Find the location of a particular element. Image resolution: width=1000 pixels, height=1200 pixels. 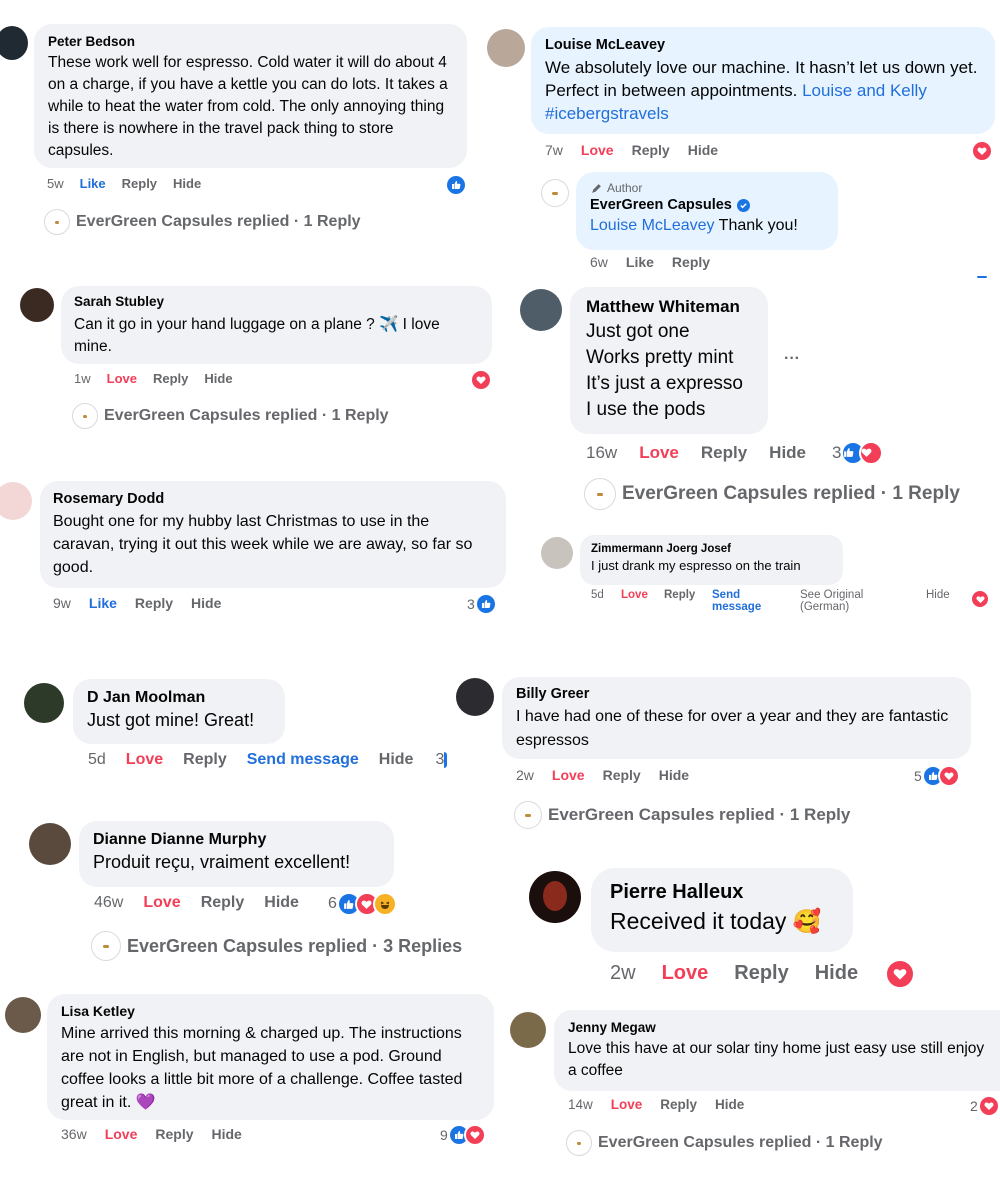

comment-time: 46w is located at coordinates (108, 903).